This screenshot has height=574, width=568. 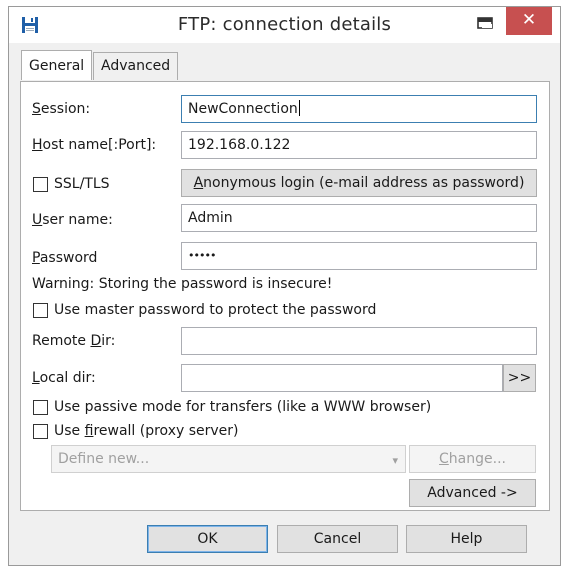 I want to click on remote-dir-label: Remote Dir:, so click(x=74, y=341).